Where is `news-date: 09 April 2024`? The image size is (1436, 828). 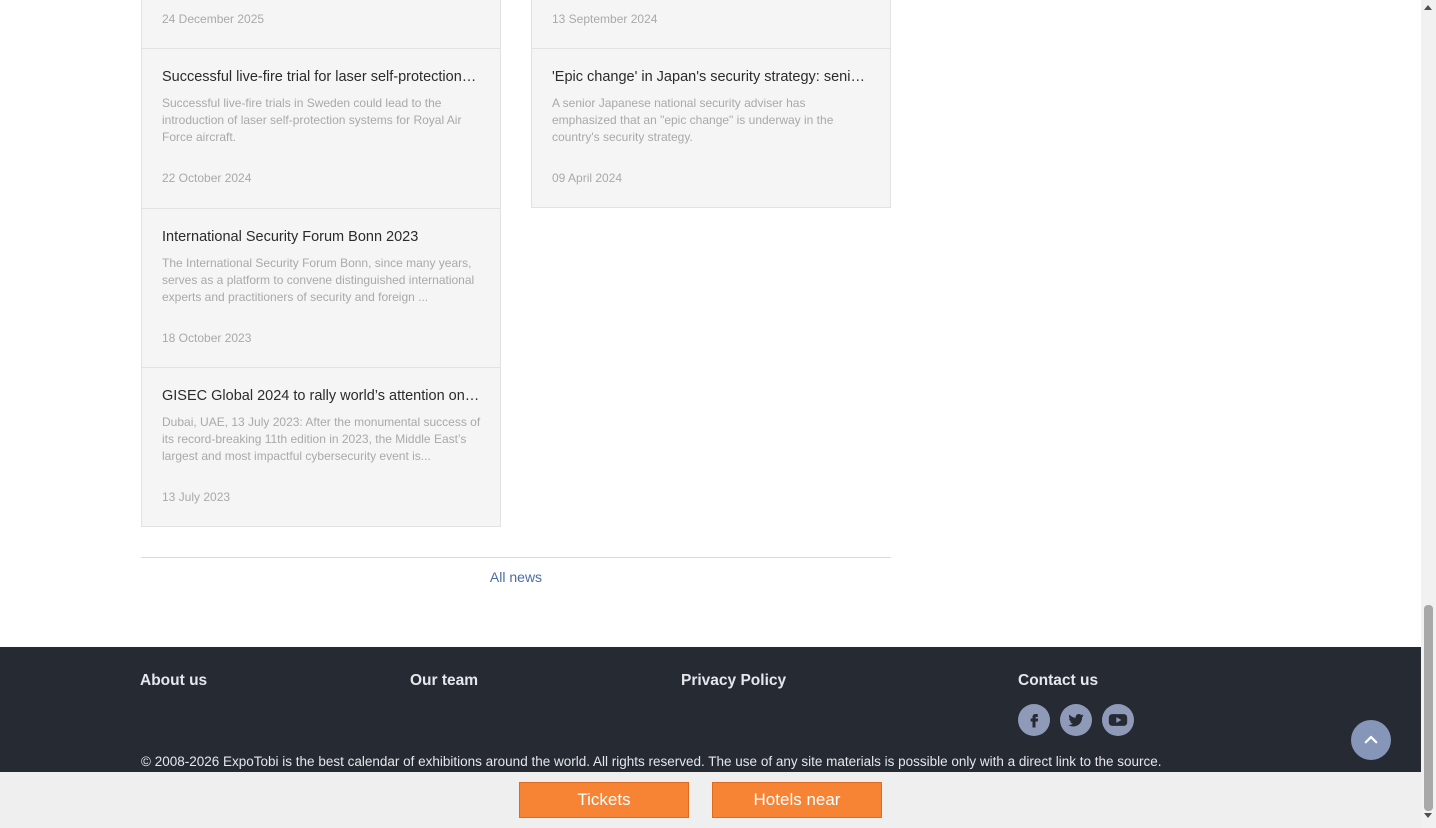
news-date: 09 April 2024 is located at coordinates (587, 178).